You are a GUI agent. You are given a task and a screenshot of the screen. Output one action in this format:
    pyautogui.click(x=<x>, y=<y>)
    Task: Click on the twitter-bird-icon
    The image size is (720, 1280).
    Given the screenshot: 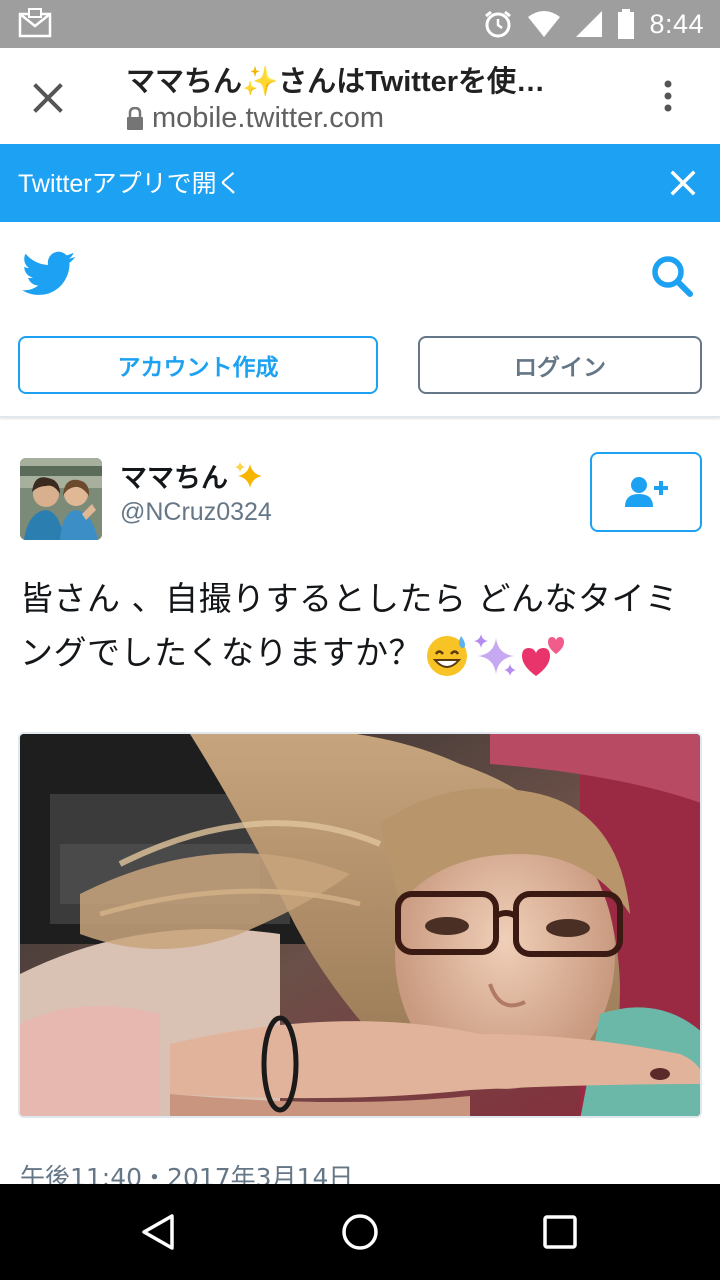 What is the action you would take?
    pyautogui.click(x=49, y=274)
    